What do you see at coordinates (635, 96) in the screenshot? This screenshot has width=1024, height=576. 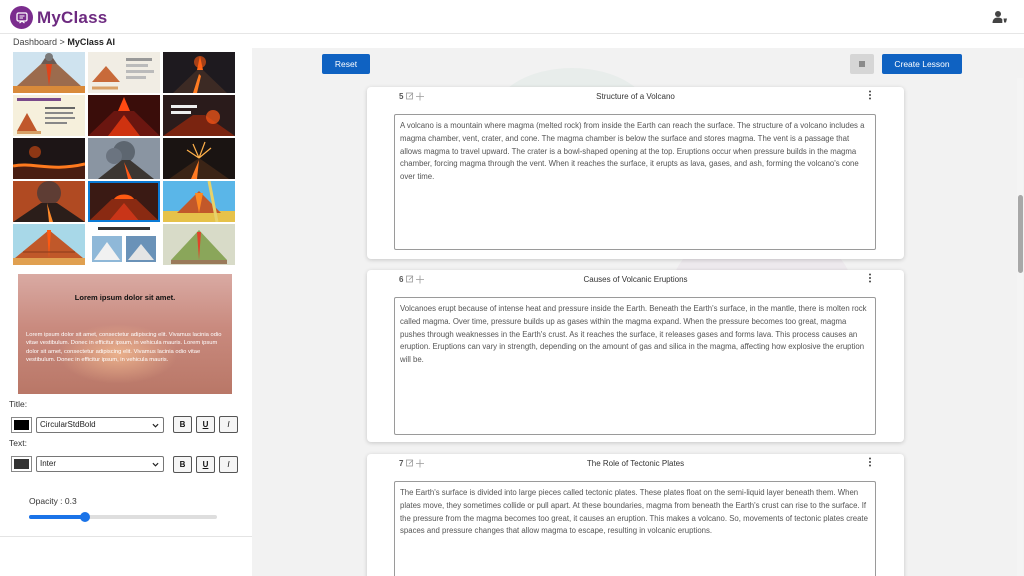 I see `card-title: Structure of a Volcano` at bounding box center [635, 96].